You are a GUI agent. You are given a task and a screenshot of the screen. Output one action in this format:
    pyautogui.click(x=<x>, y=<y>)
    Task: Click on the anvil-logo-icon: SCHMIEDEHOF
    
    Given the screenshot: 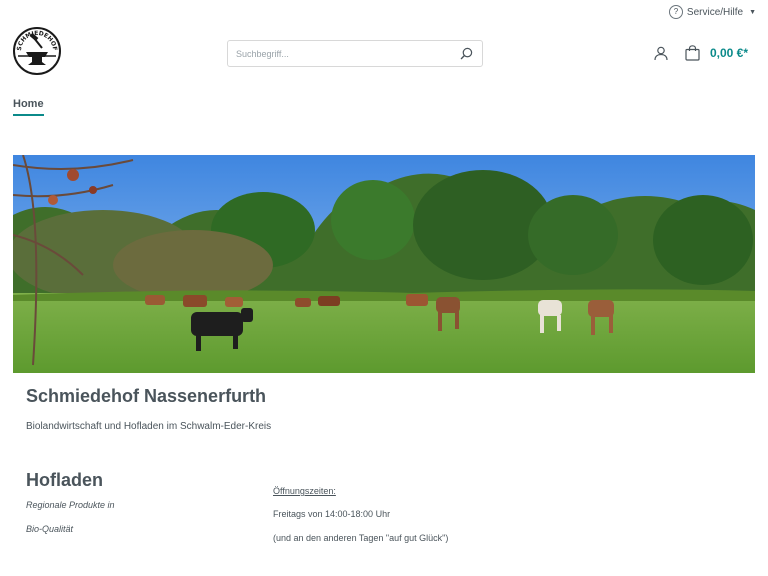 What is the action you would take?
    pyautogui.click(x=37, y=51)
    